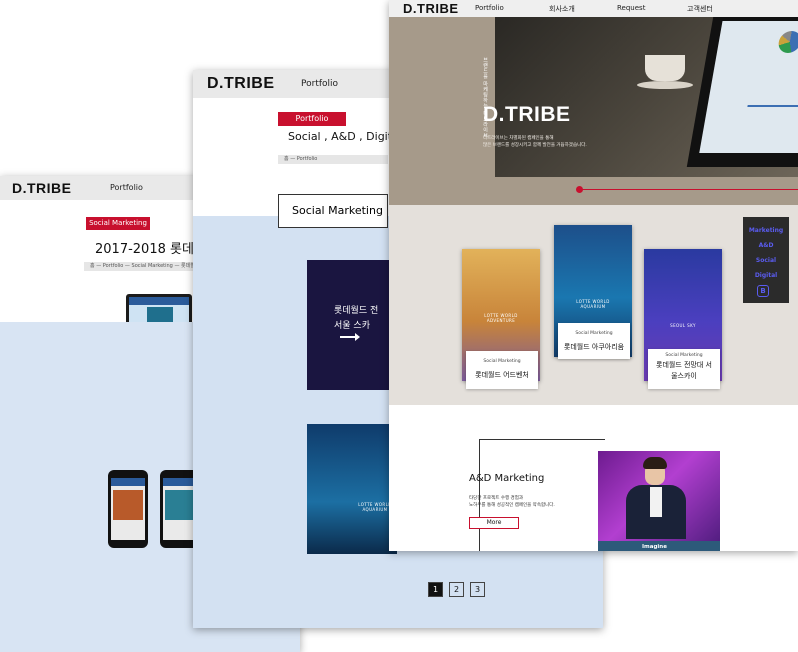 The width and height of the screenshot is (798, 652). Describe the element at coordinates (665, 68) in the screenshot. I see `coffee-cup-image` at that location.